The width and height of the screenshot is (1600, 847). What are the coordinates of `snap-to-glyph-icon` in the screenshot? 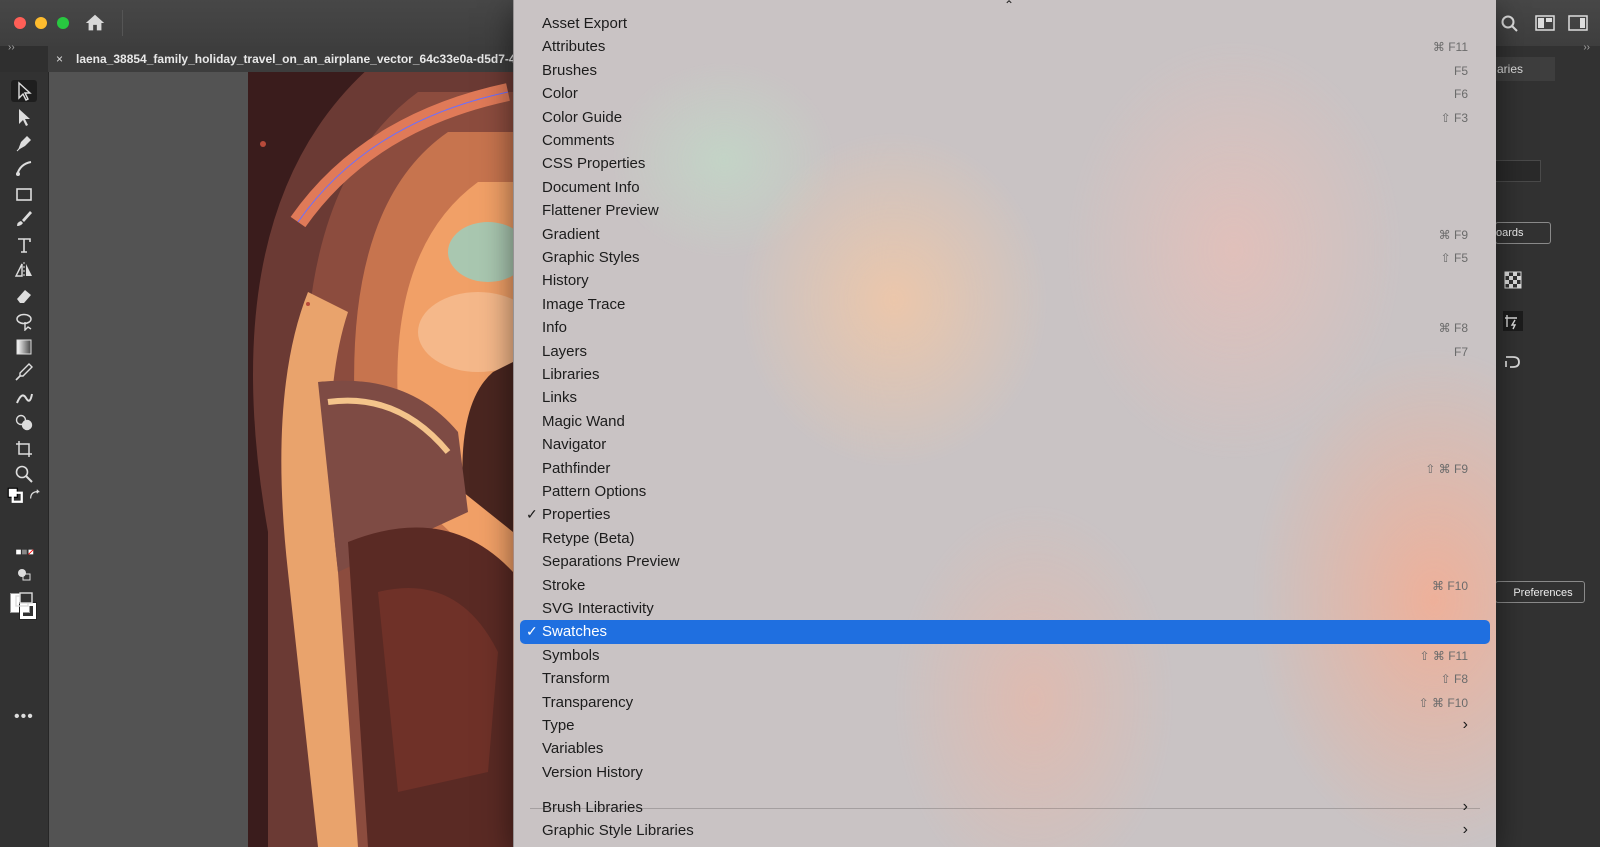 It's located at (1513, 362).